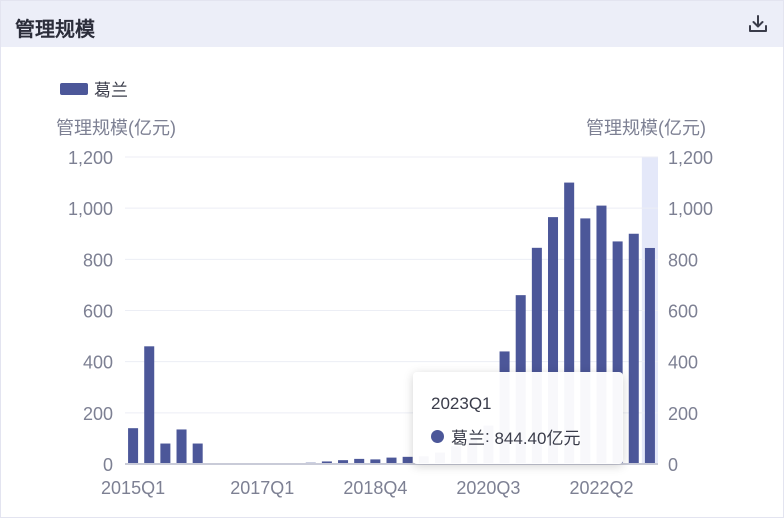 The width and height of the screenshot is (784, 518). What do you see at coordinates (108, 465) in the screenshot?
I see `y-tick-label-left: 0` at bounding box center [108, 465].